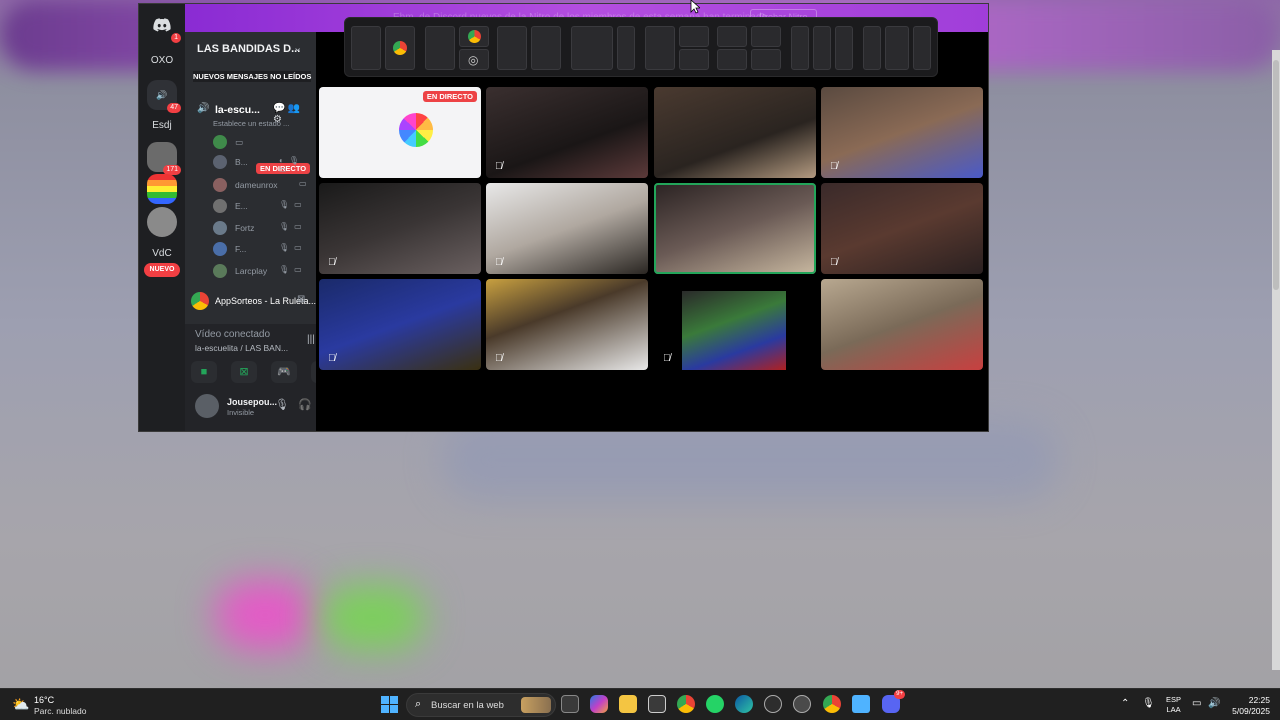  What do you see at coordinates (1276, 360) in the screenshot?
I see `background-scrollbar` at bounding box center [1276, 360].